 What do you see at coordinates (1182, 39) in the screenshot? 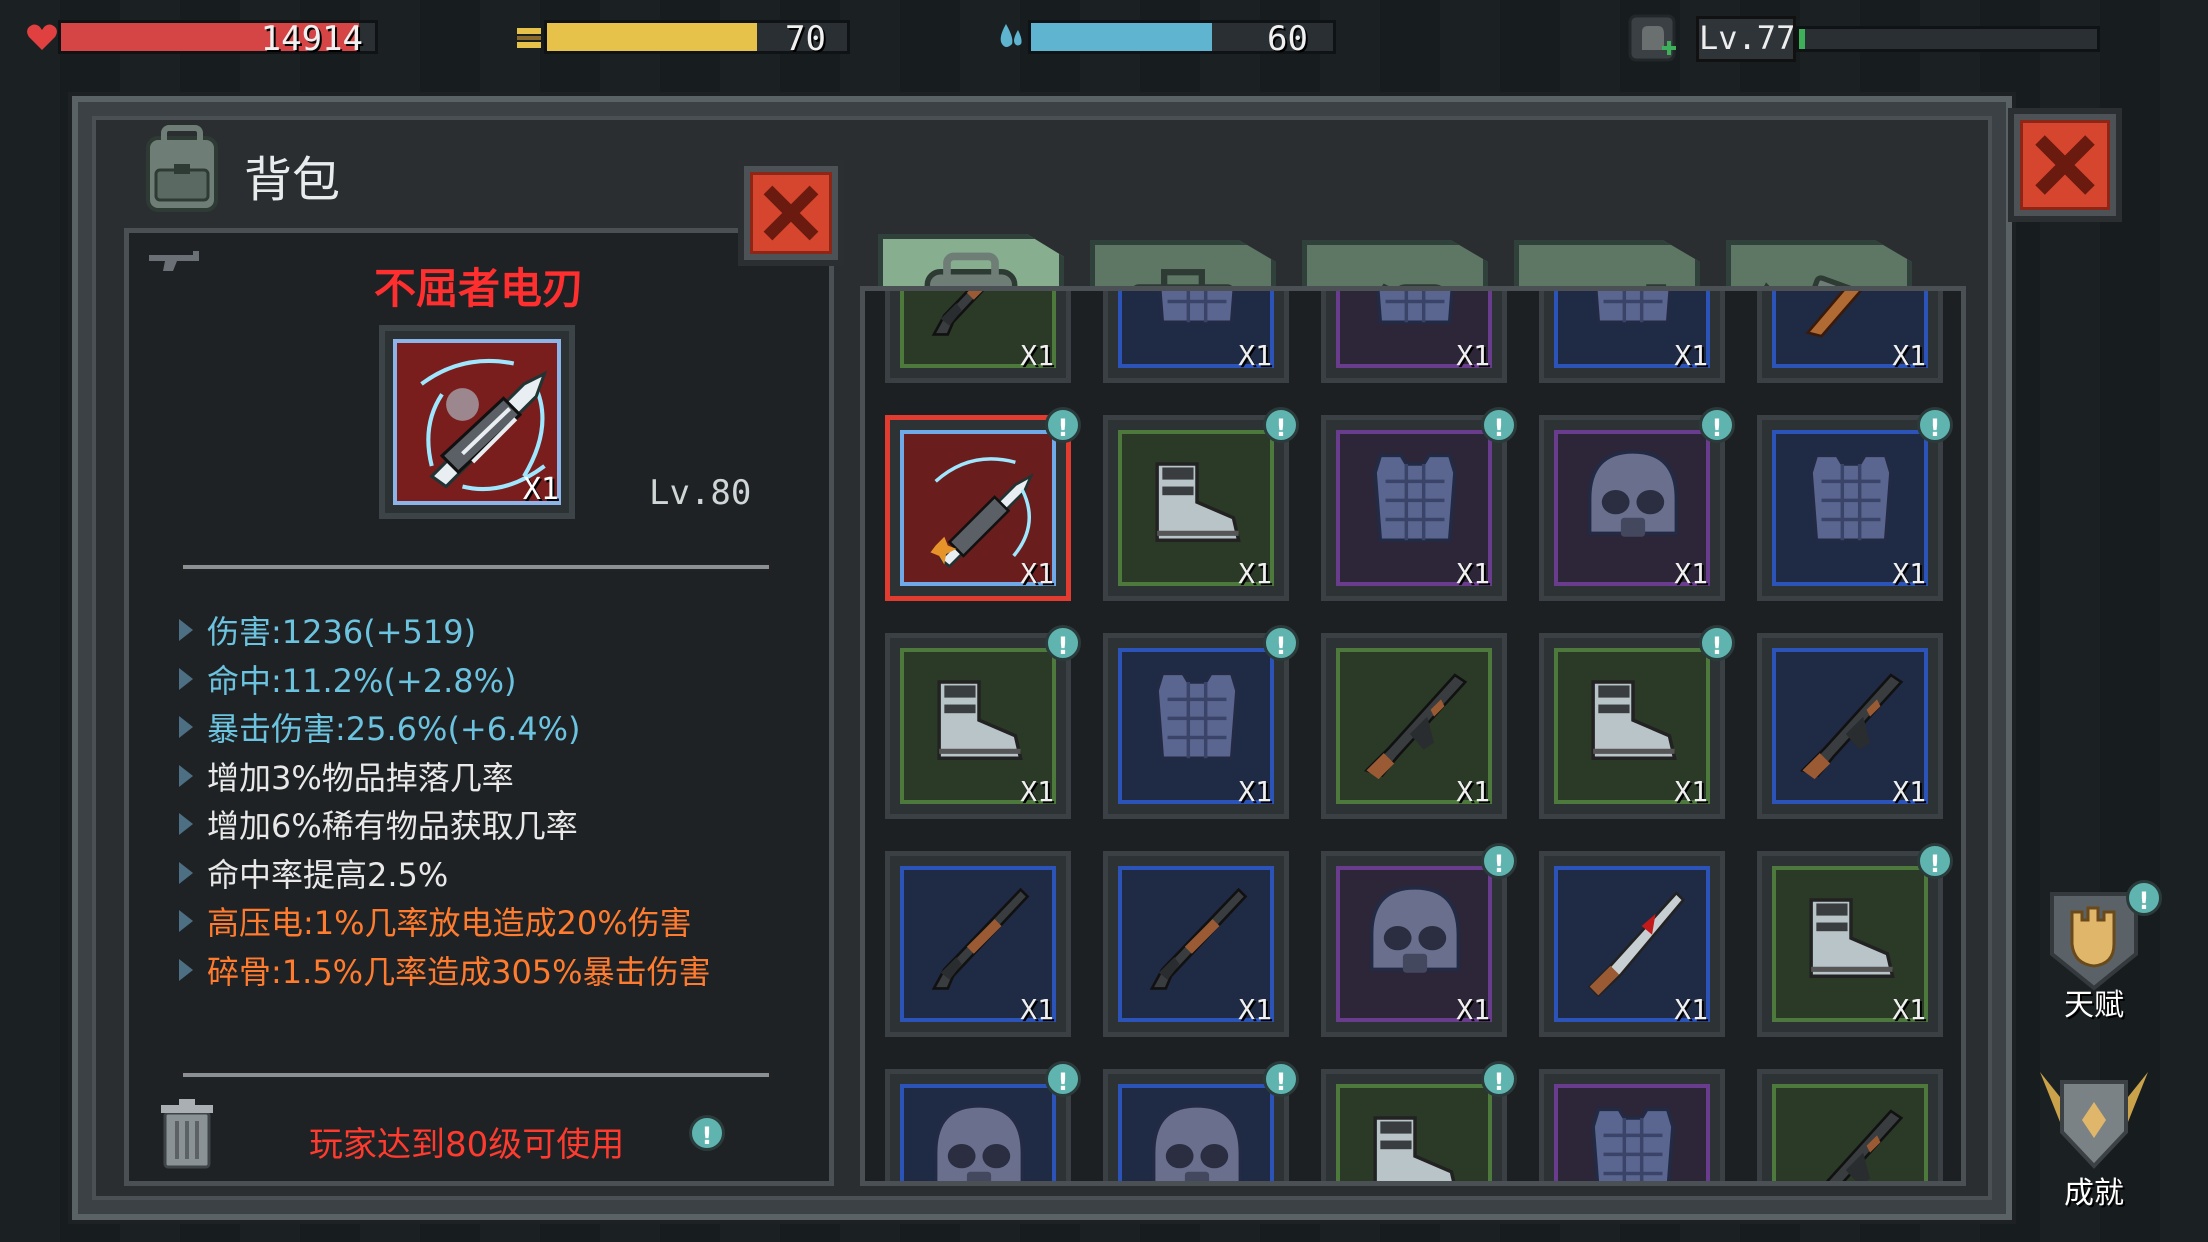
I see `water-bar: 60` at bounding box center [1182, 39].